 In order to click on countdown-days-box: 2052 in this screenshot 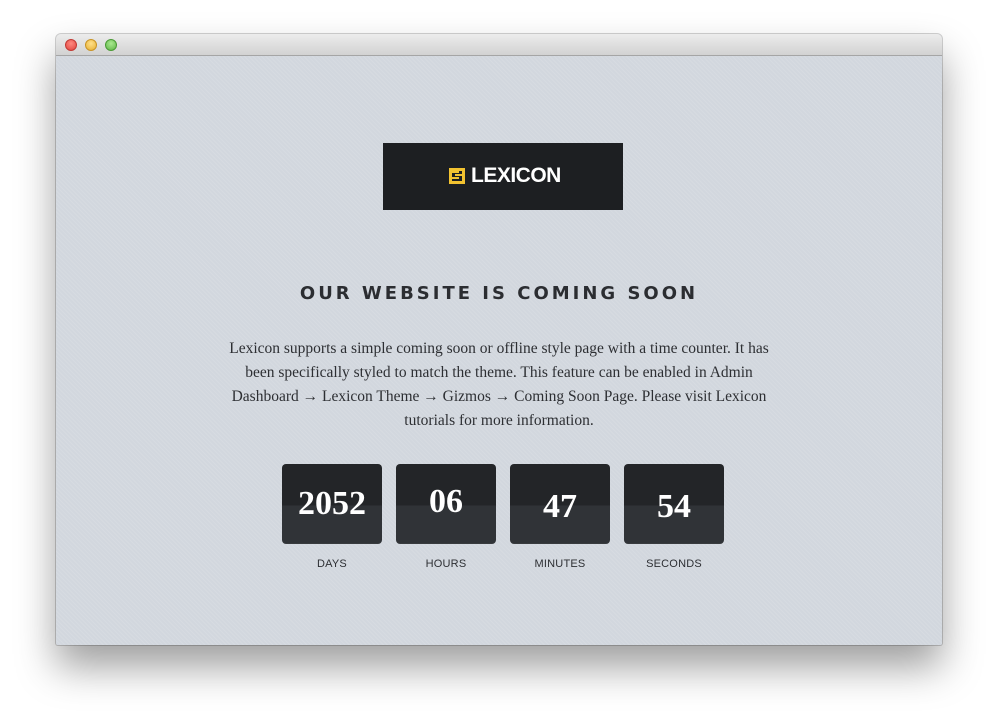, I will do `click(332, 504)`.